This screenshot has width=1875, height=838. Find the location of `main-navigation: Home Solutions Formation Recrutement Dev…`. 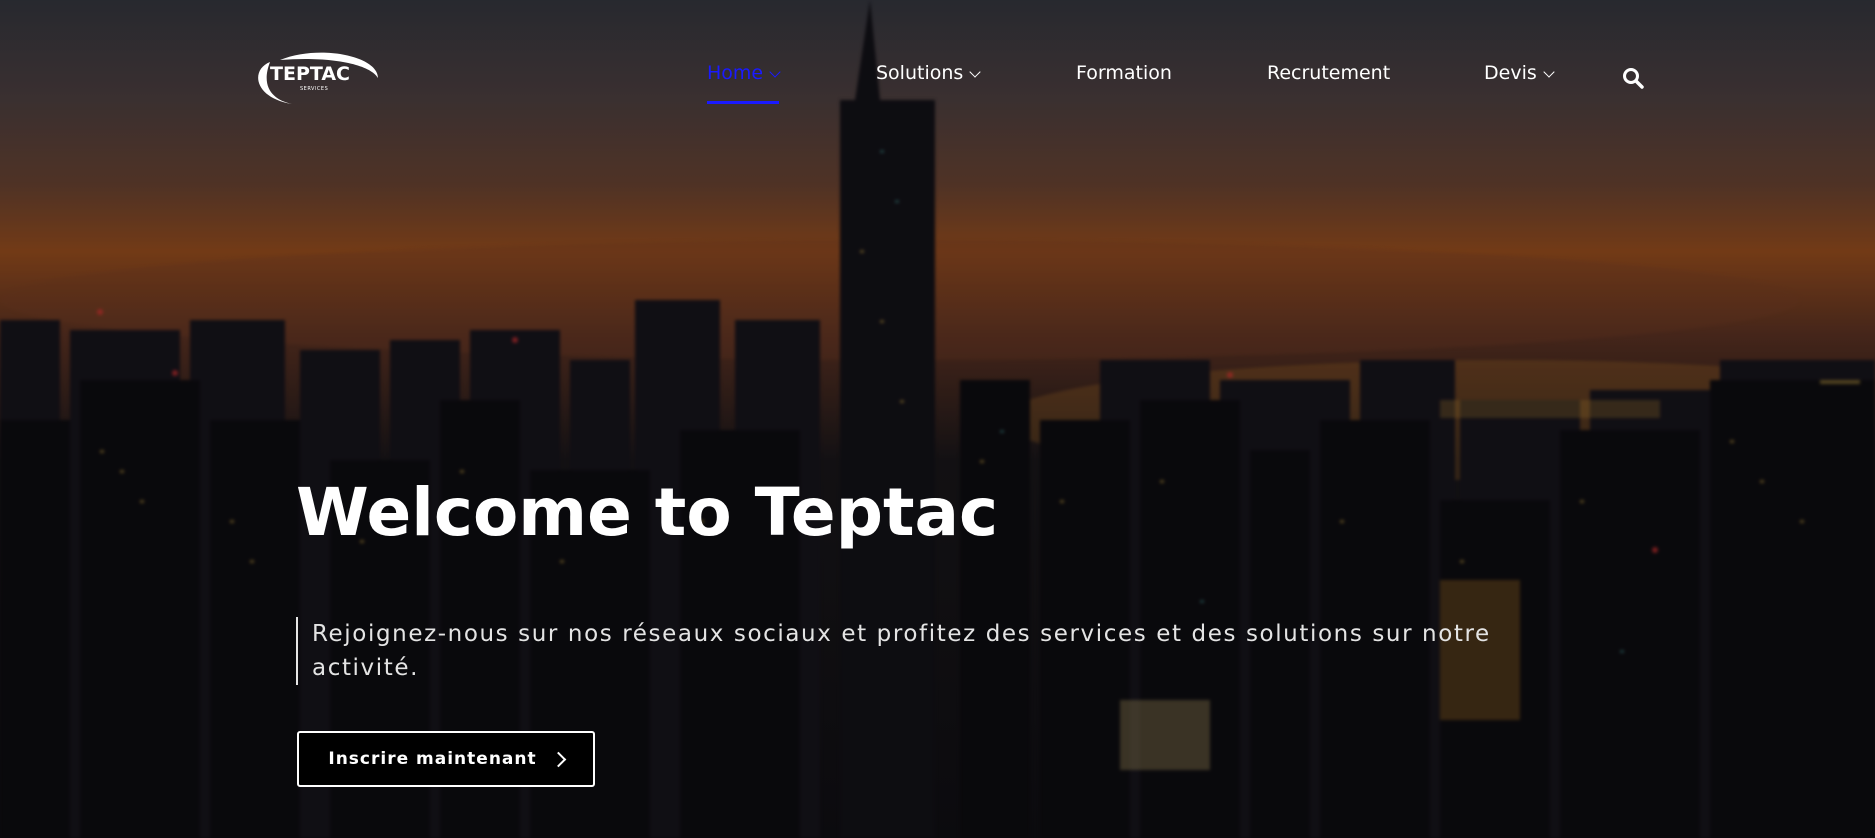

main-navigation: Home Solutions Formation Recrutement Dev… is located at coordinates (937, 84).